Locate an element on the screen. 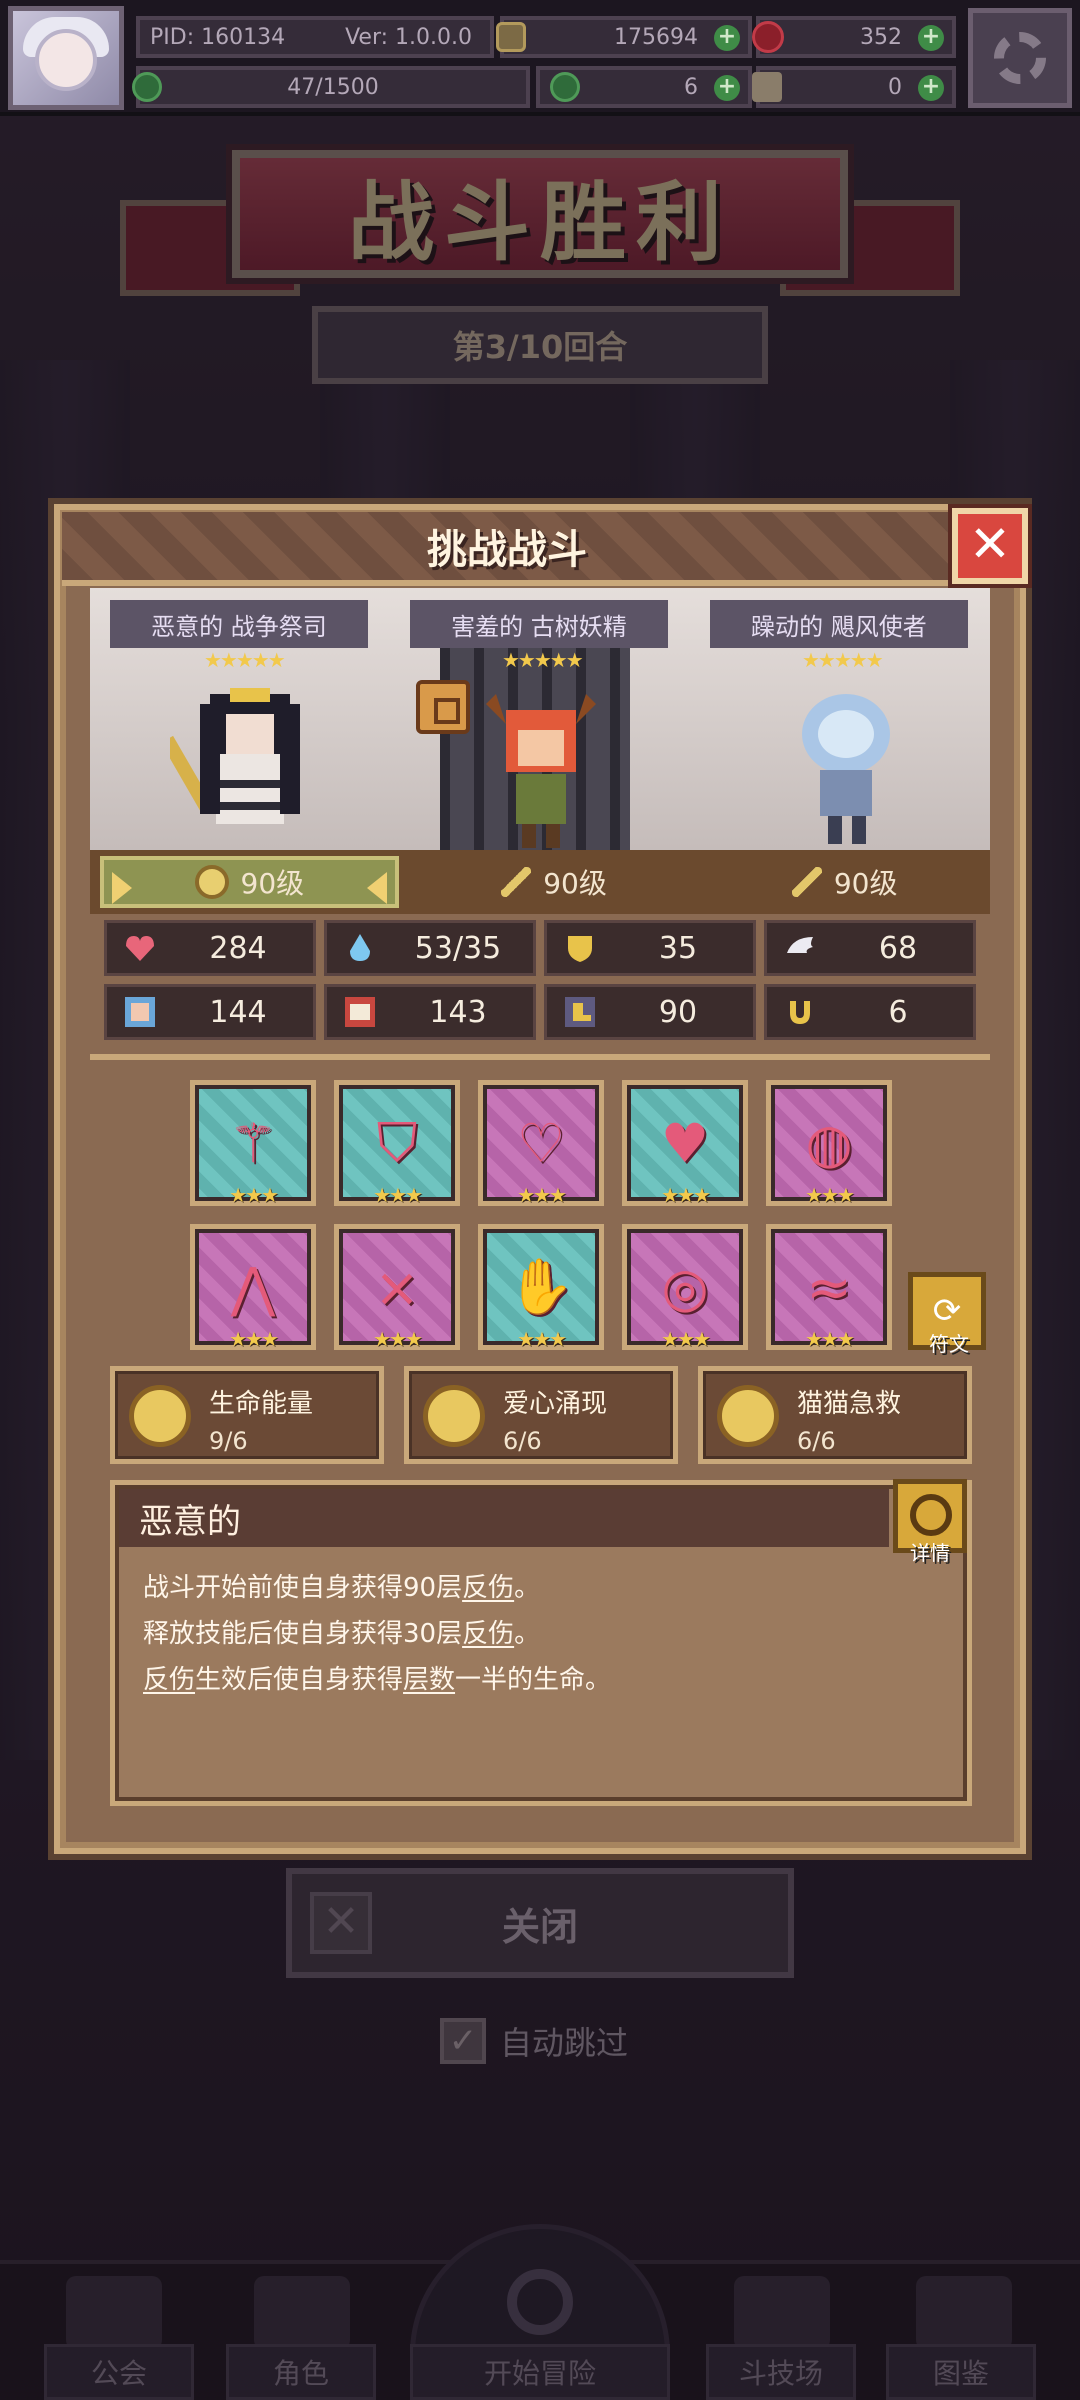 This screenshot has width=1080, height=2400. lock-icon is located at coordinates (443, 707).